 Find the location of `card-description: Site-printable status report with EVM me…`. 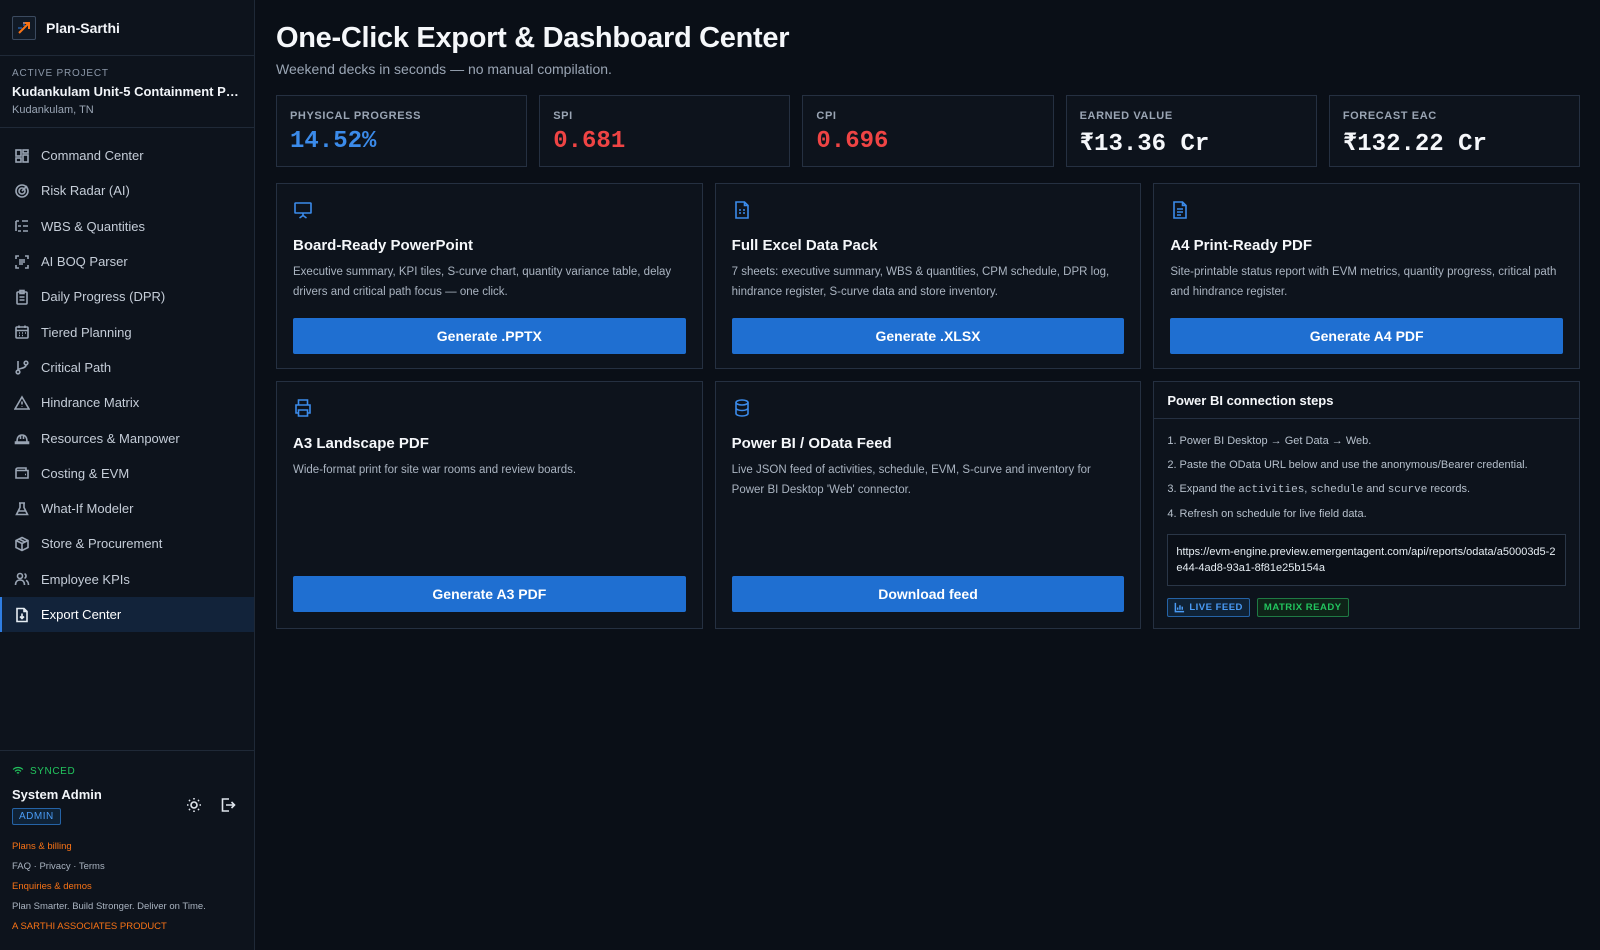

card-description: Site-printable status report with EVM me… is located at coordinates (1363, 282).